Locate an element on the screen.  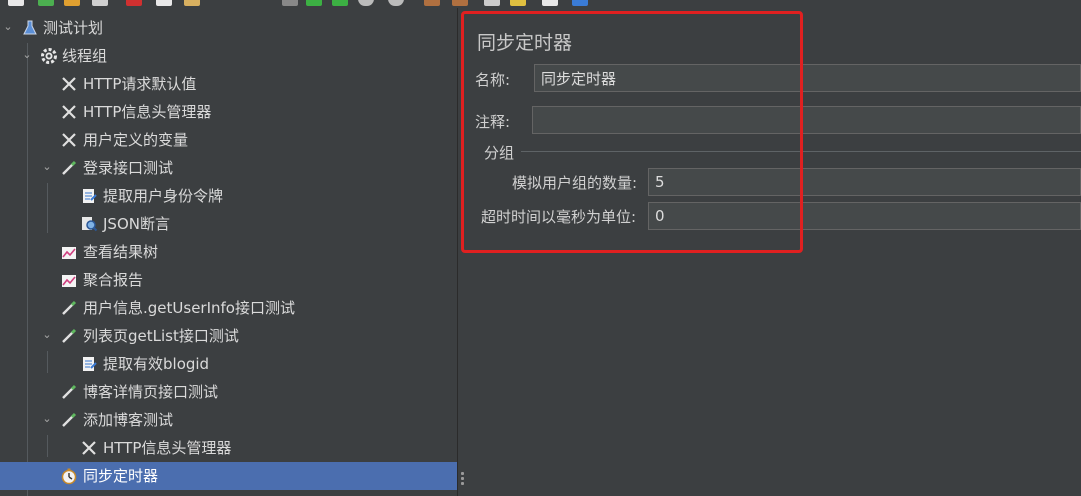
open-icon is located at coordinates (72, 3).